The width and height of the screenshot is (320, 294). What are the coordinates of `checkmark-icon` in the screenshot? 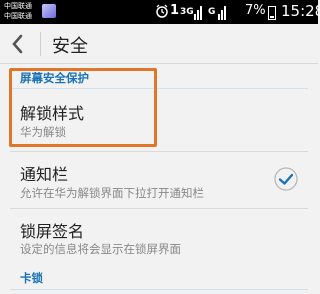 It's located at (286, 179).